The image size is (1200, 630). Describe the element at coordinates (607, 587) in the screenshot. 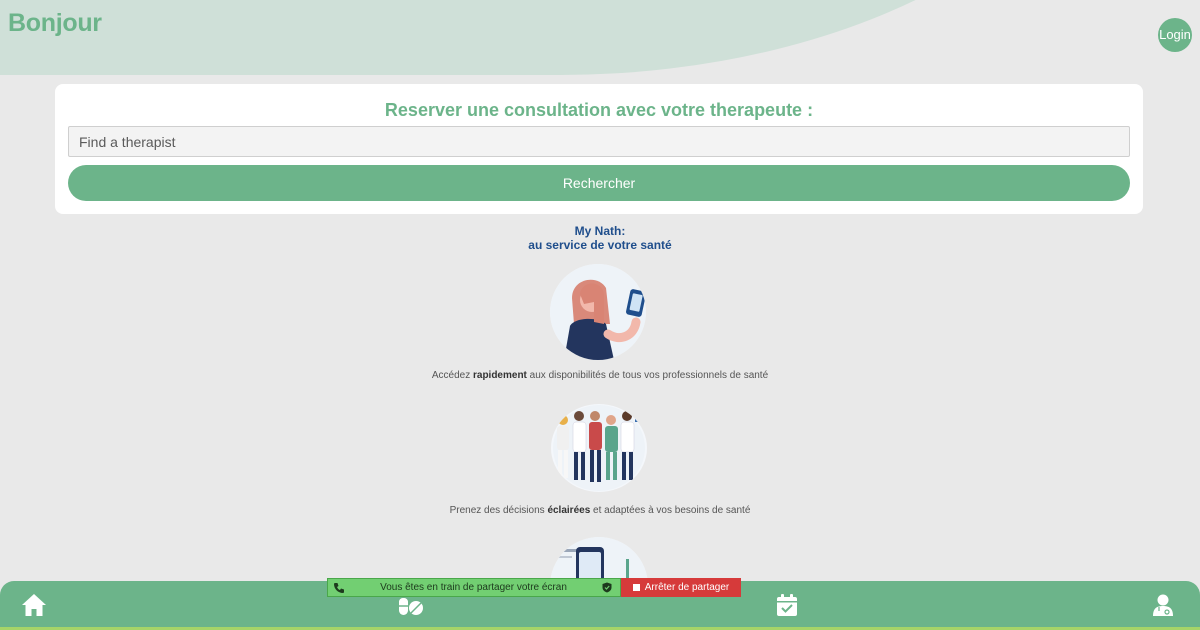

I see `shield-check-icon` at that location.